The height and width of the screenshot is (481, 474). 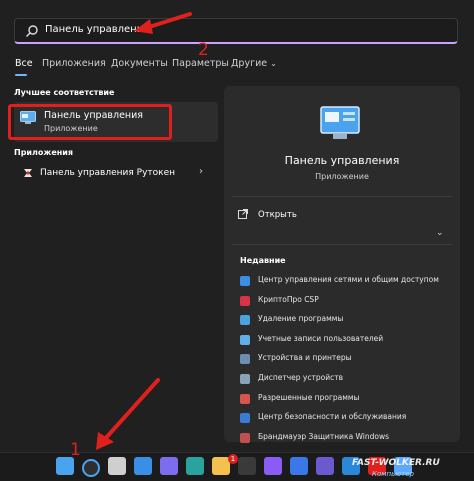 I want to click on tab-all: Все, so click(x=24, y=63).